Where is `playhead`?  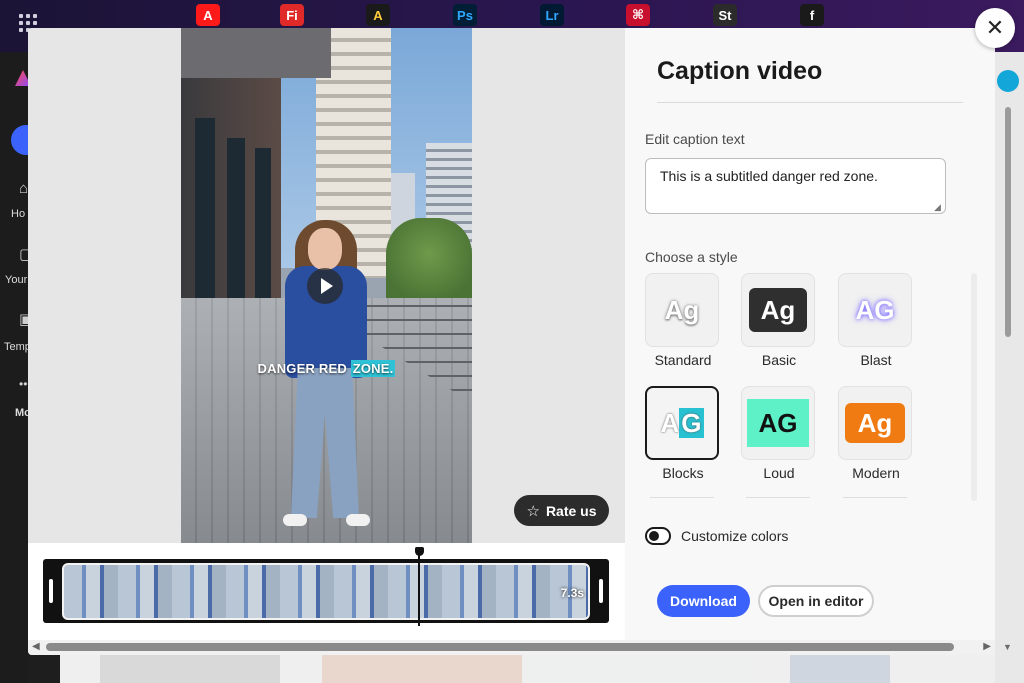
playhead is located at coordinates (419, 586).